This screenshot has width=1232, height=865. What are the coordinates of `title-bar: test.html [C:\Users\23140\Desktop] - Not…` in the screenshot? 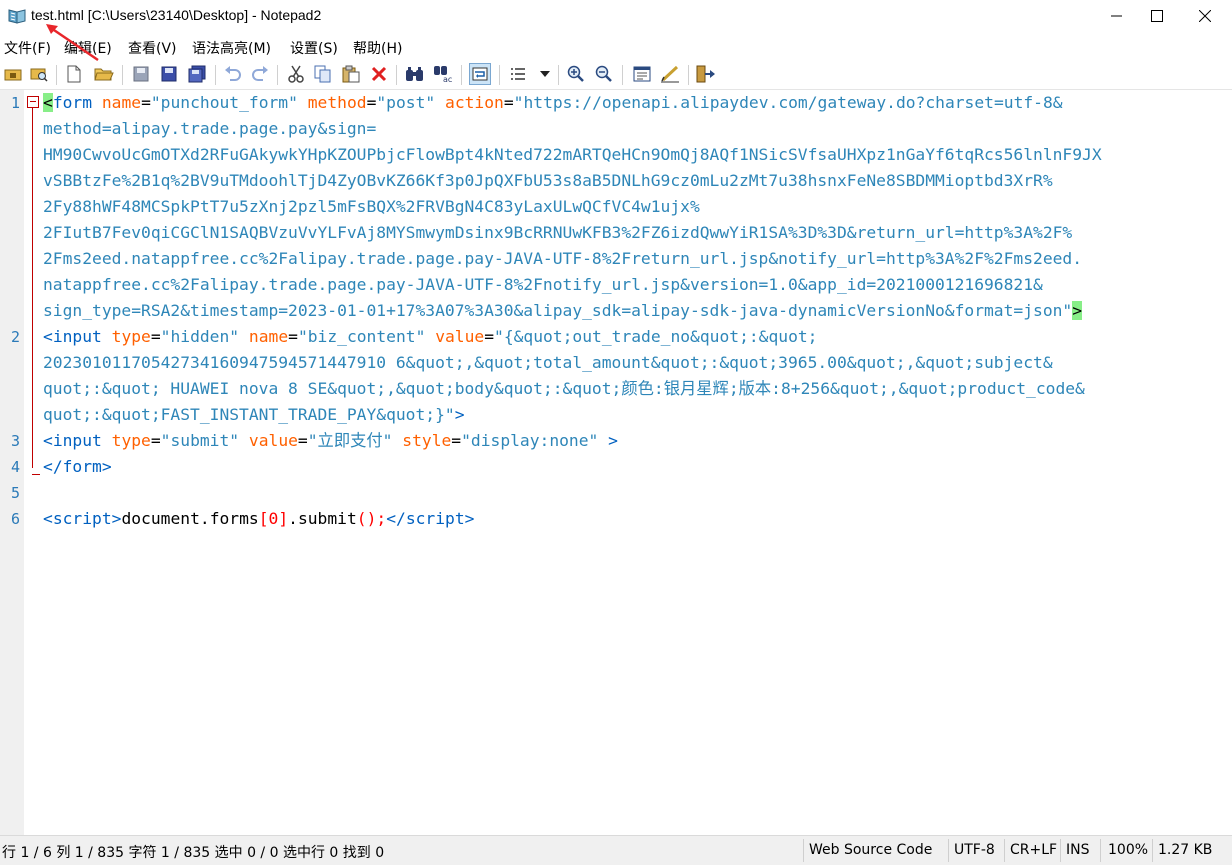 It's located at (616, 17).